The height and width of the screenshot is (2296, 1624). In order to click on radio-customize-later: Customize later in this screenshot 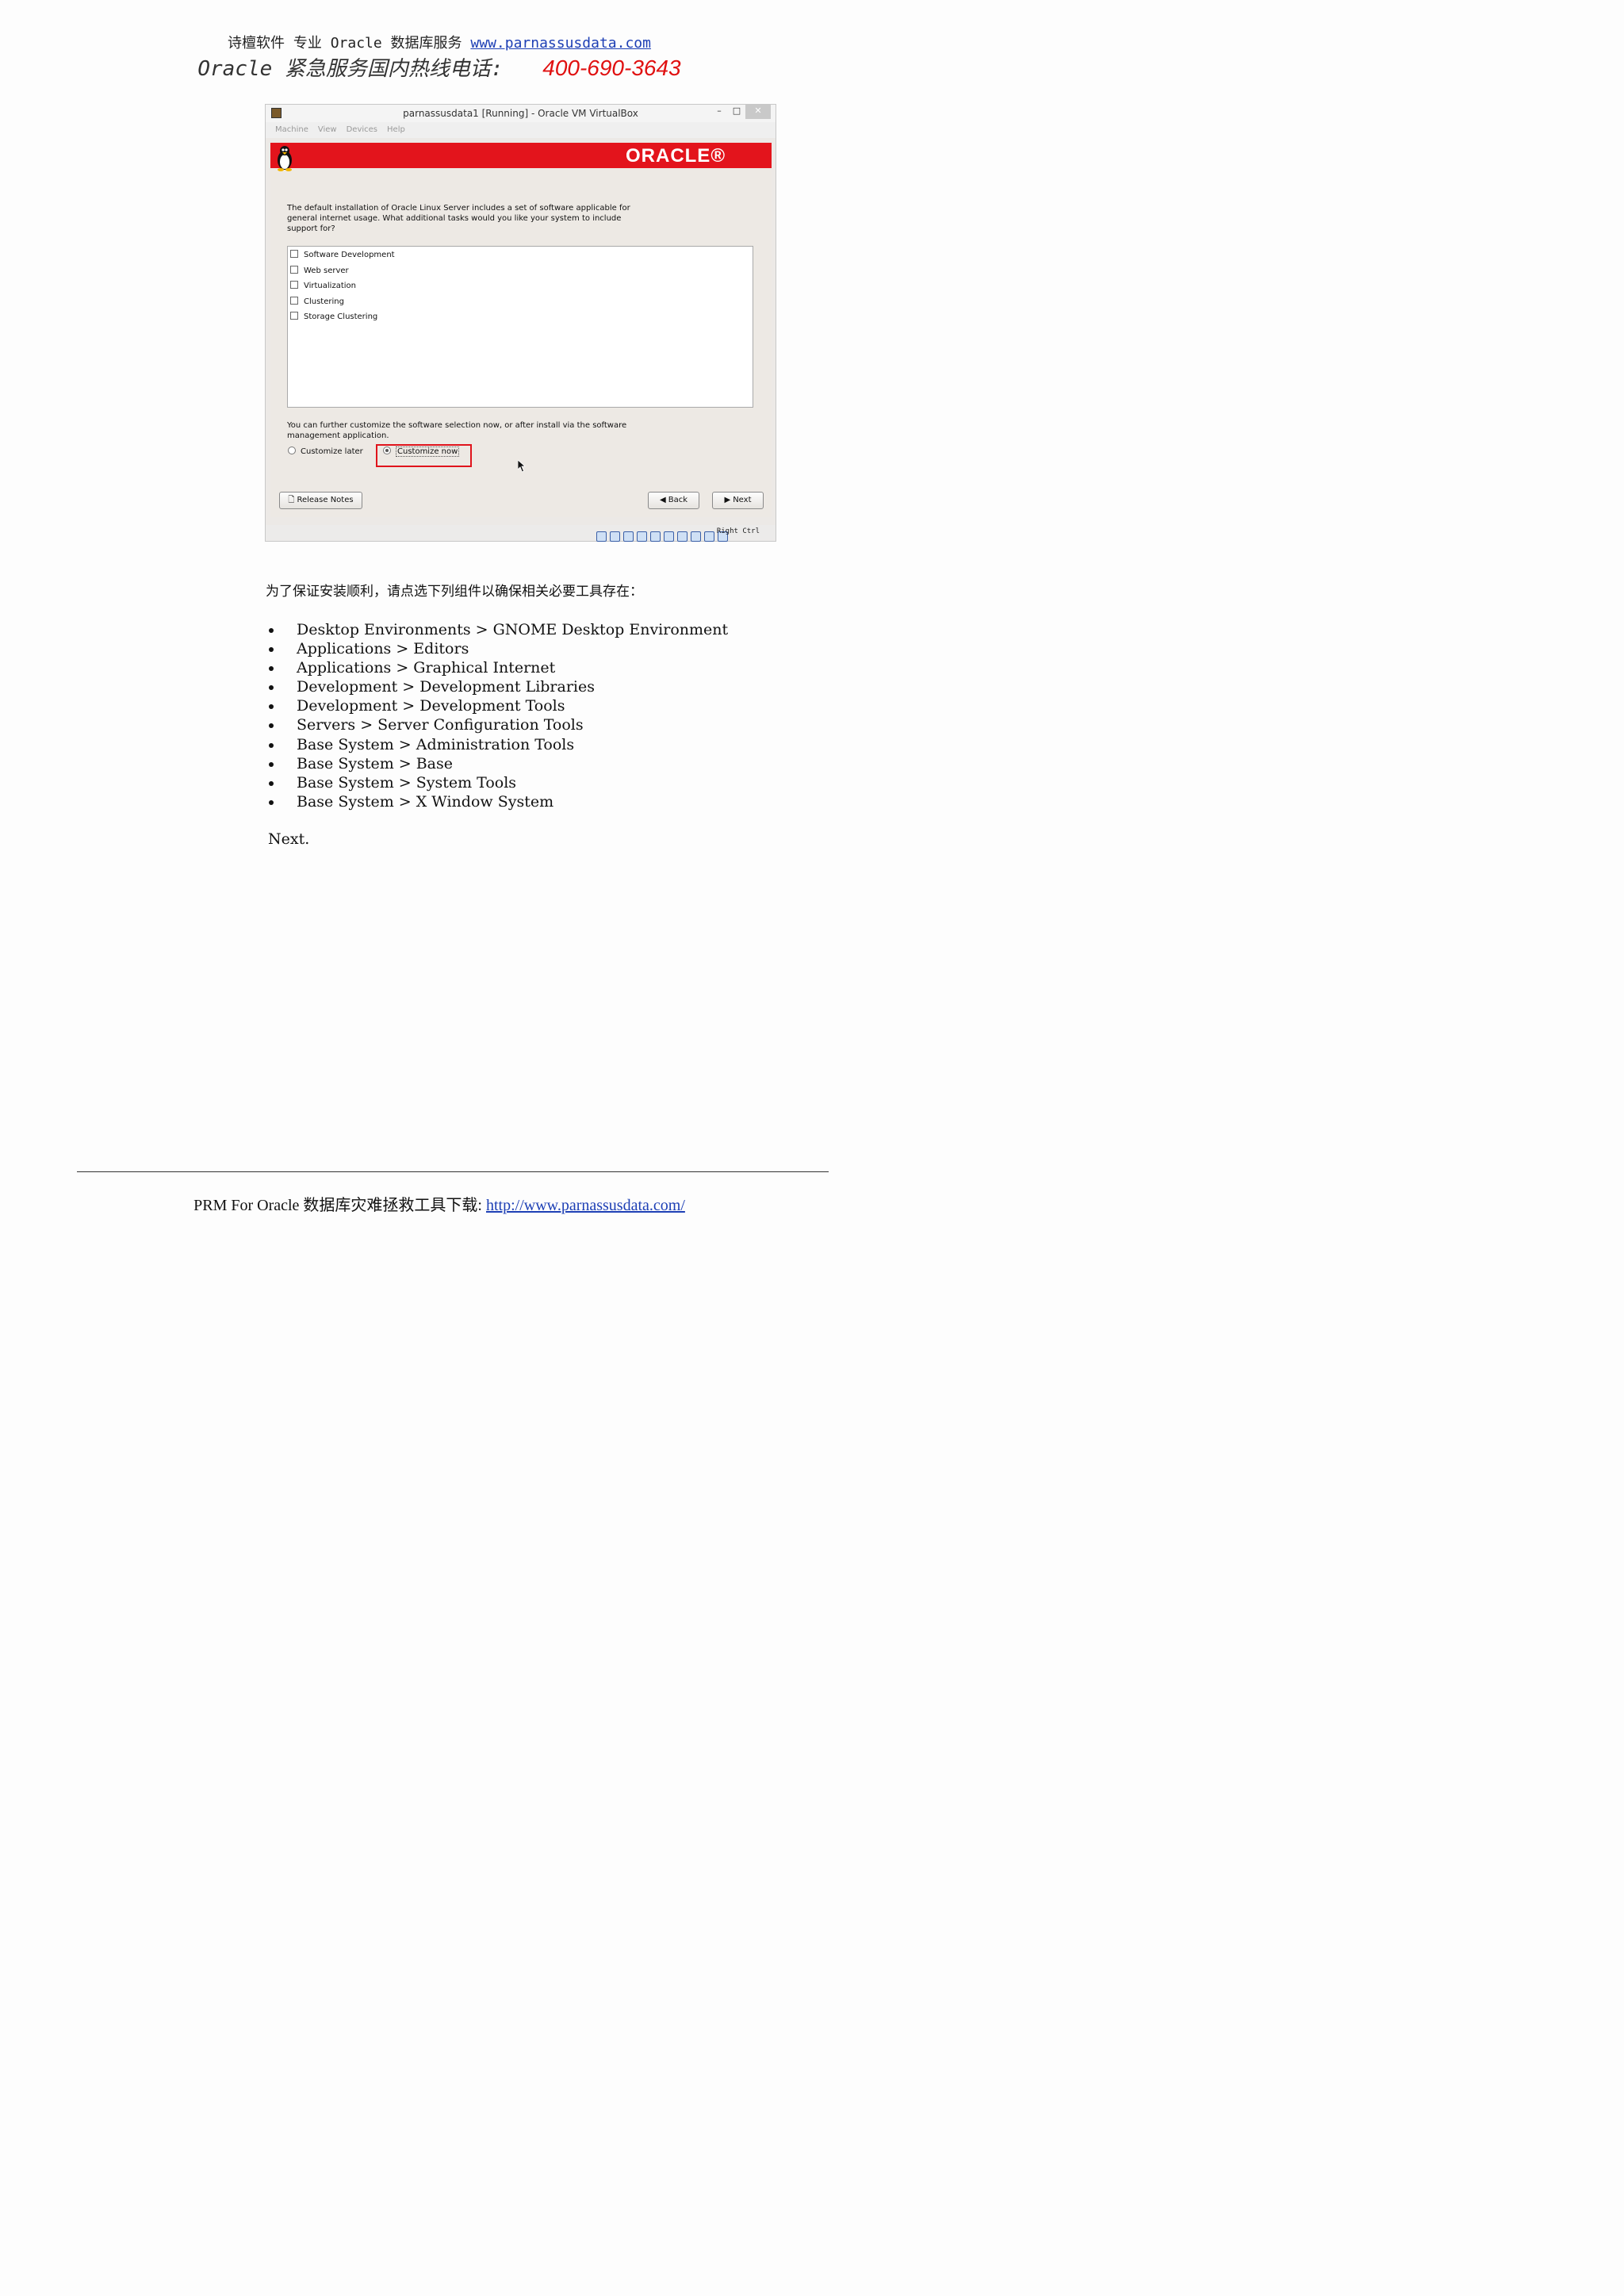, I will do `click(325, 452)`.